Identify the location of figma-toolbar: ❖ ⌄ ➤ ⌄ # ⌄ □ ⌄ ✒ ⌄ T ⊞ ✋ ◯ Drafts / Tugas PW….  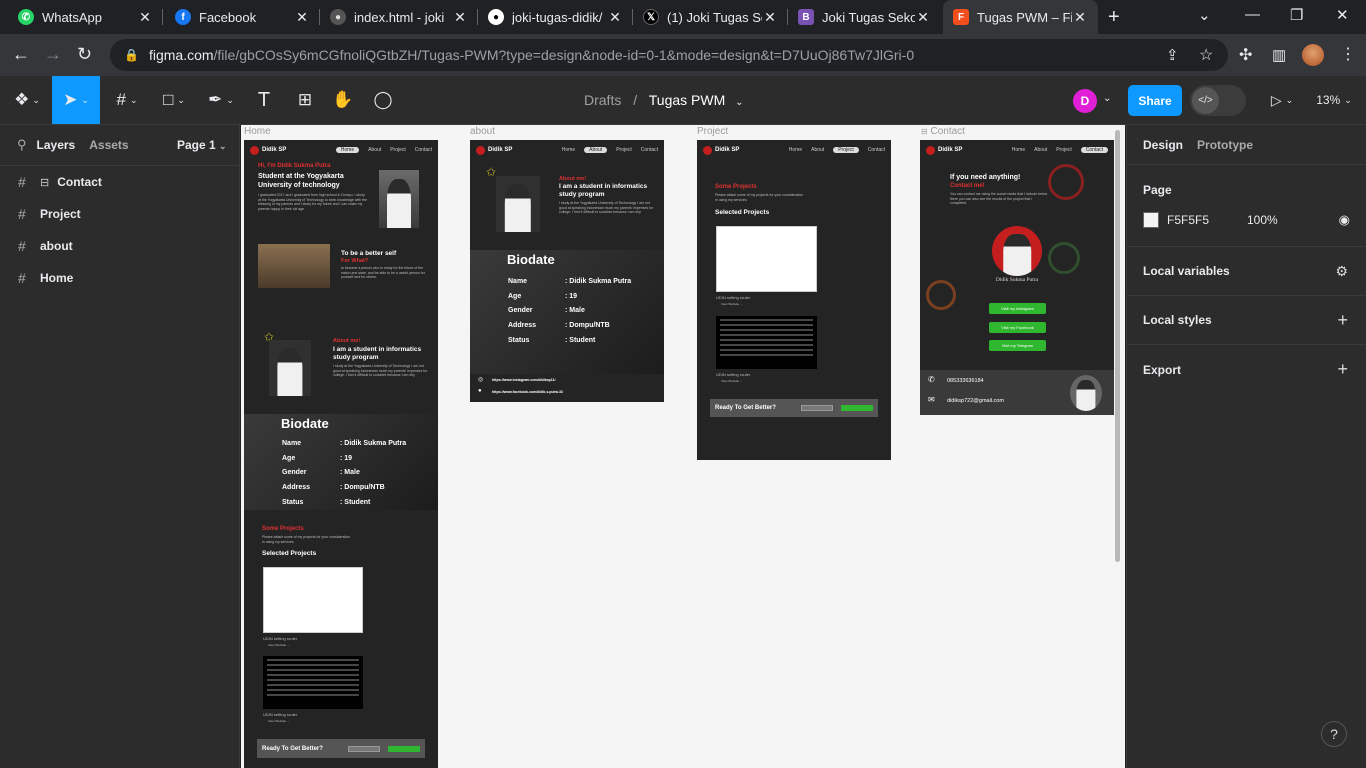
(683, 100).